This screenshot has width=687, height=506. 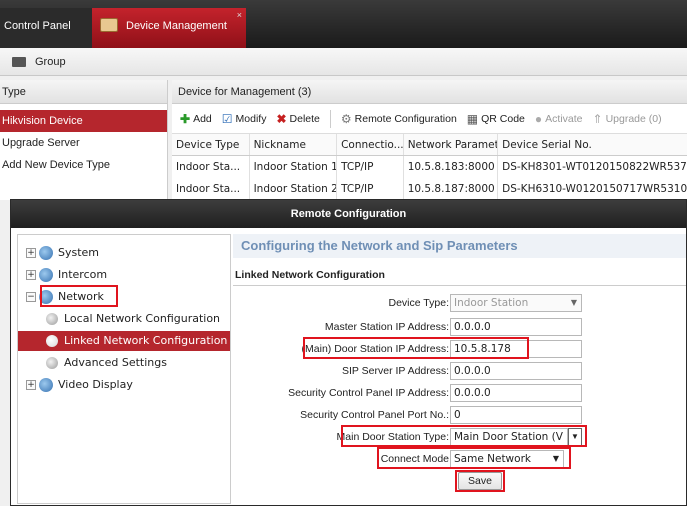 I want to click on device-type-item-hikvision: Hikvision Device, so click(x=83, y=121).